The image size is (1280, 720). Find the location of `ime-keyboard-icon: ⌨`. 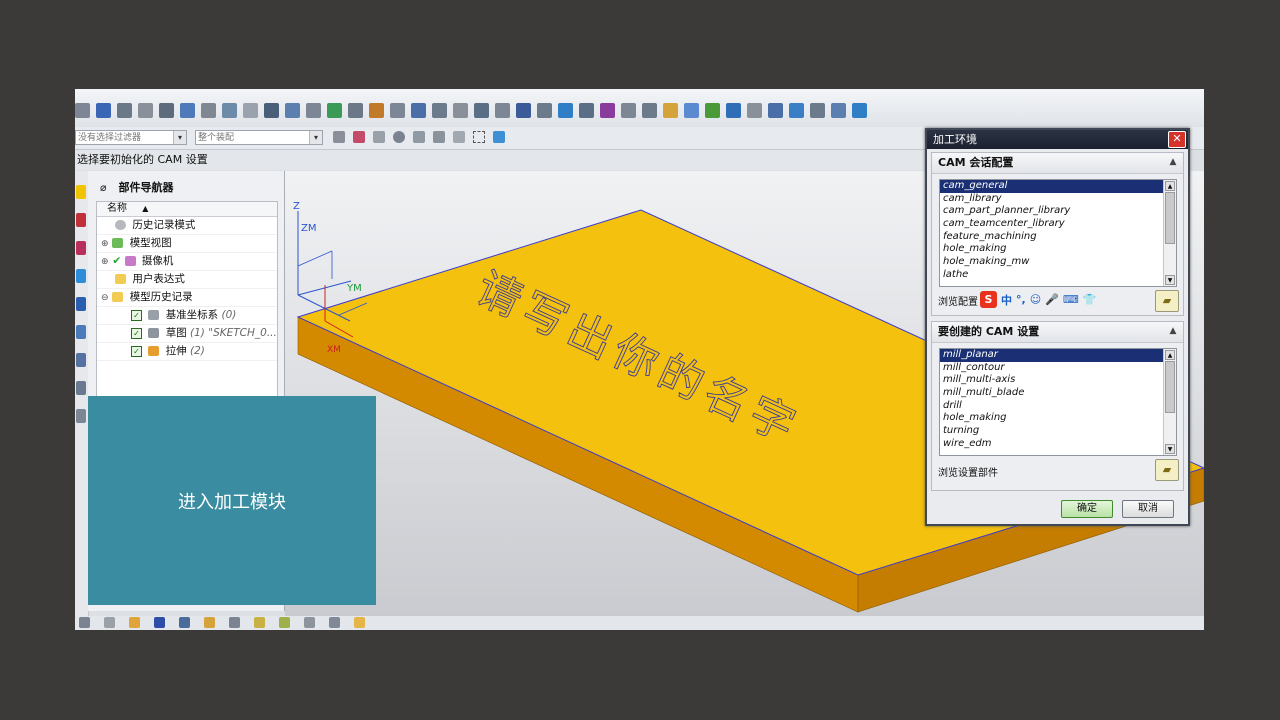

ime-keyboard-icon: ⌨ is located at coordinates (1071, 299).